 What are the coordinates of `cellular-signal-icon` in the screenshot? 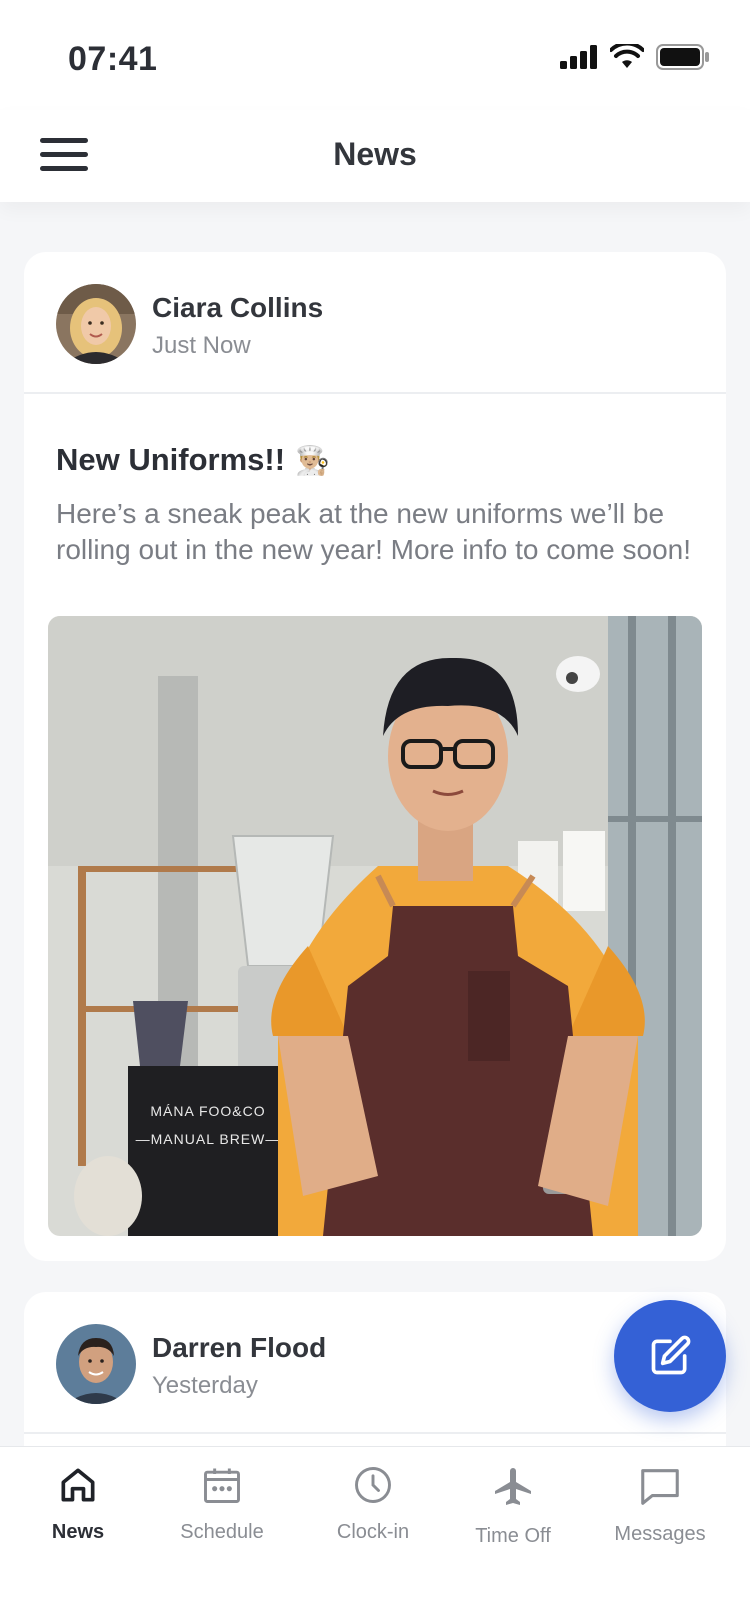 It's located at (578, 57).